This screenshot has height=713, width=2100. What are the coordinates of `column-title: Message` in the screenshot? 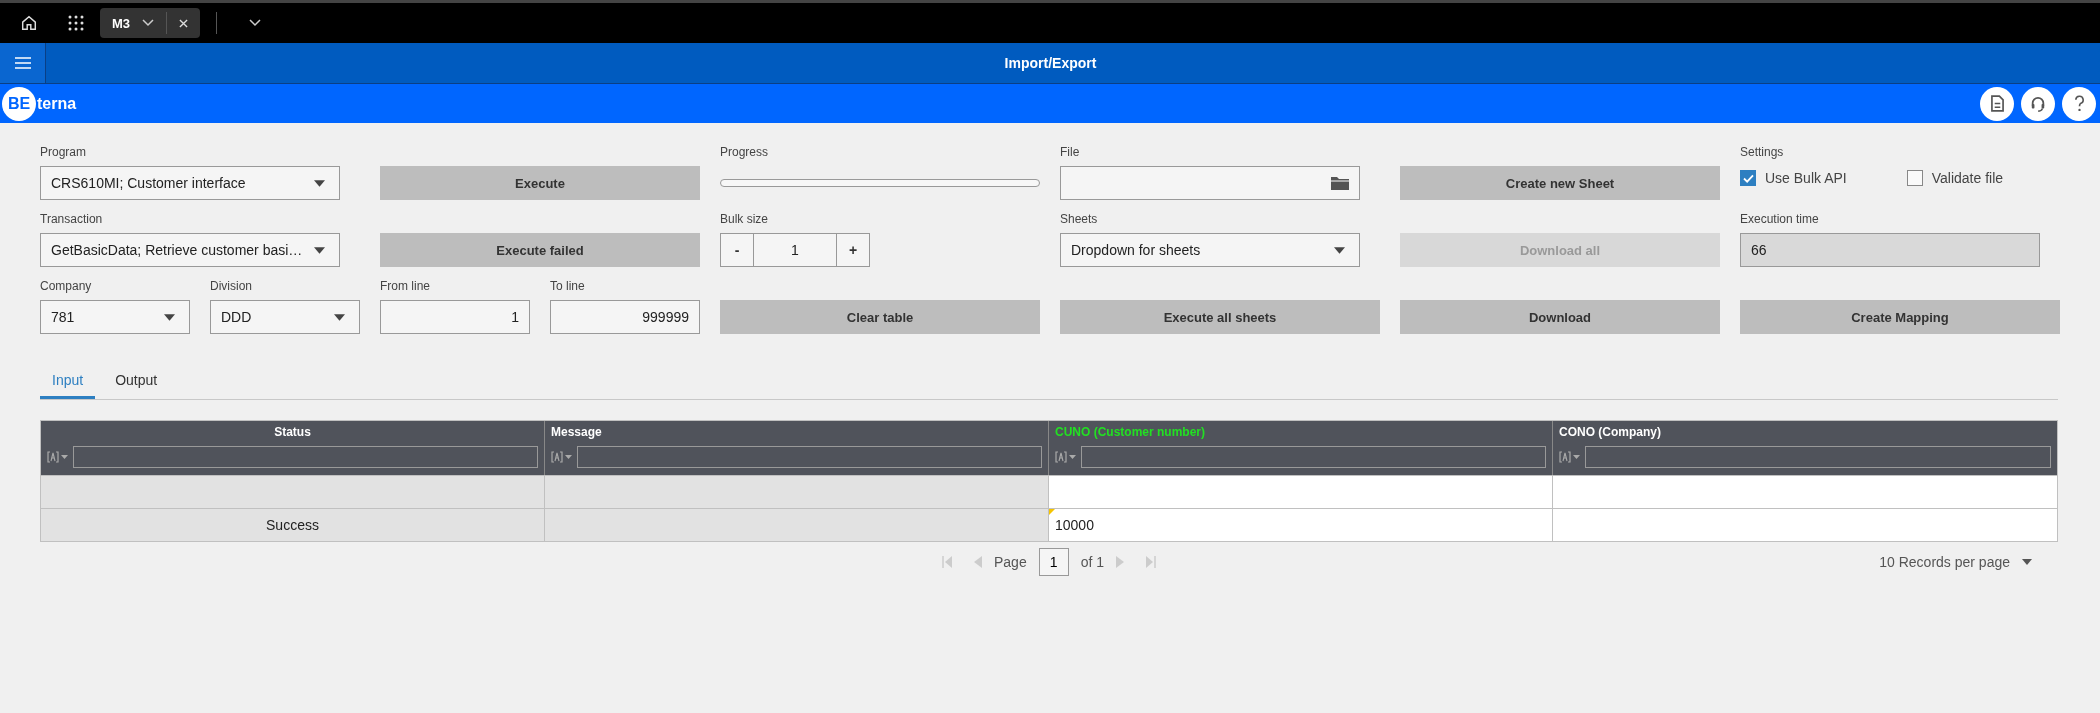 It's located at (577, 432).